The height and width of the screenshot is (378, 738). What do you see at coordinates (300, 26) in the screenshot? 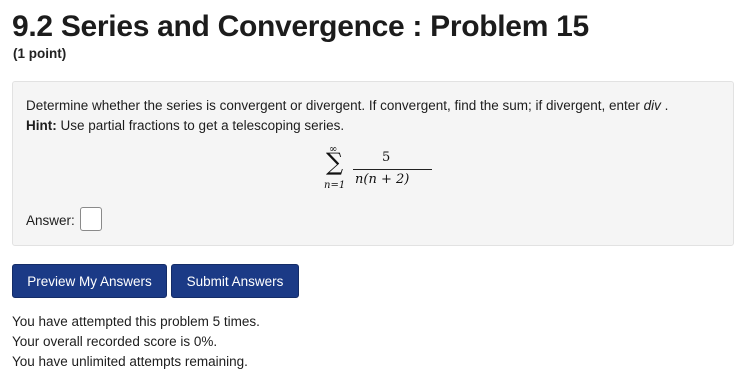
I see `page-title: 9.2 Series and Convergence : Problem 15` at bounding box center [300, 26].